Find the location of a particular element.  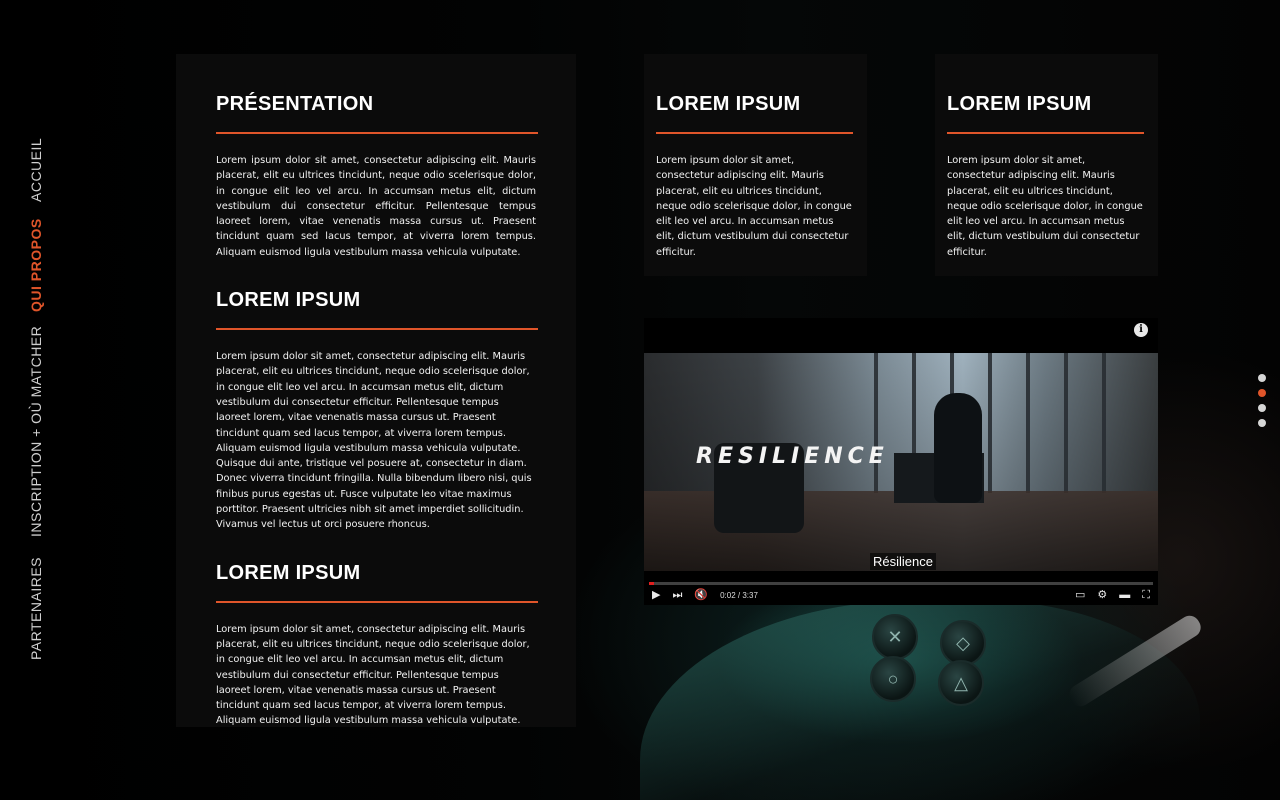

nav-item-accueil: ACCUEIL is located at coordinates (36, 170).